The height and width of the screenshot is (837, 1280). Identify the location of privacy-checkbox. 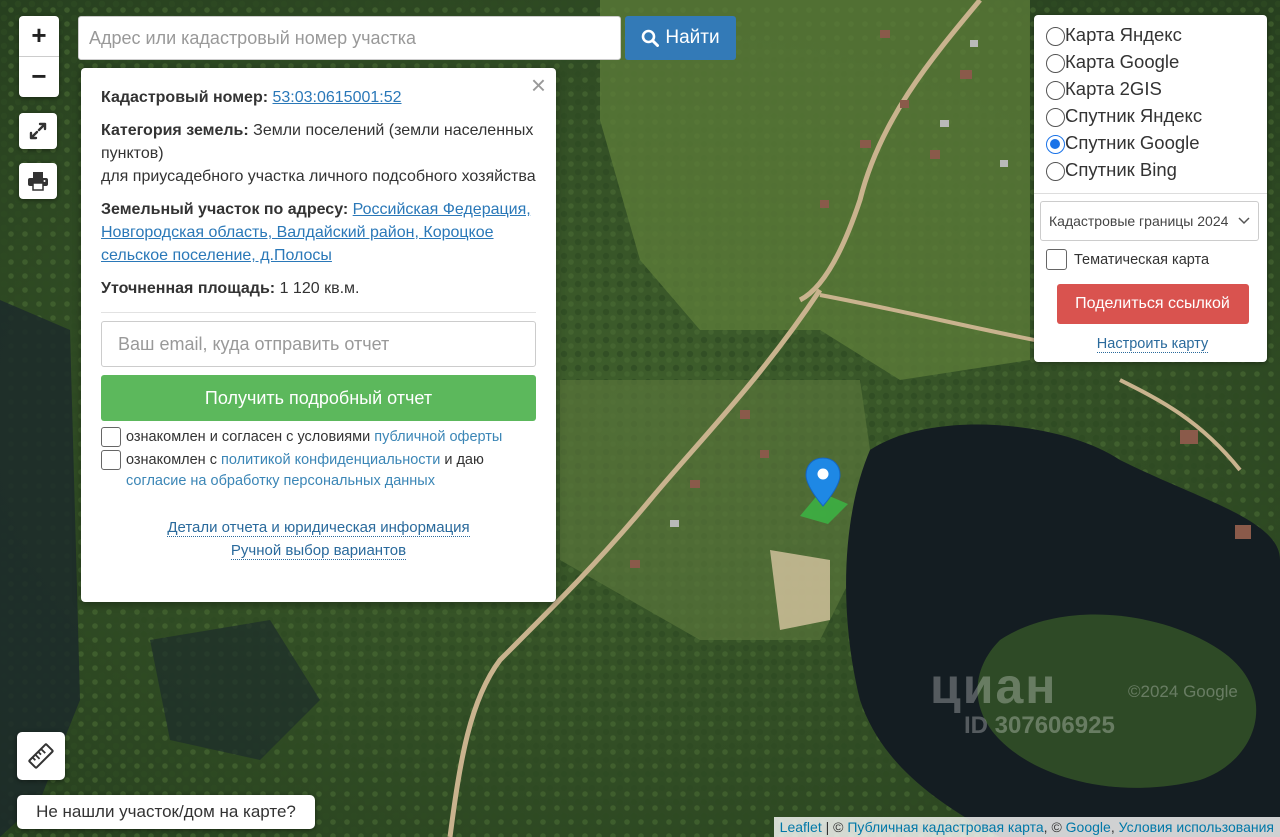
(111, 460).